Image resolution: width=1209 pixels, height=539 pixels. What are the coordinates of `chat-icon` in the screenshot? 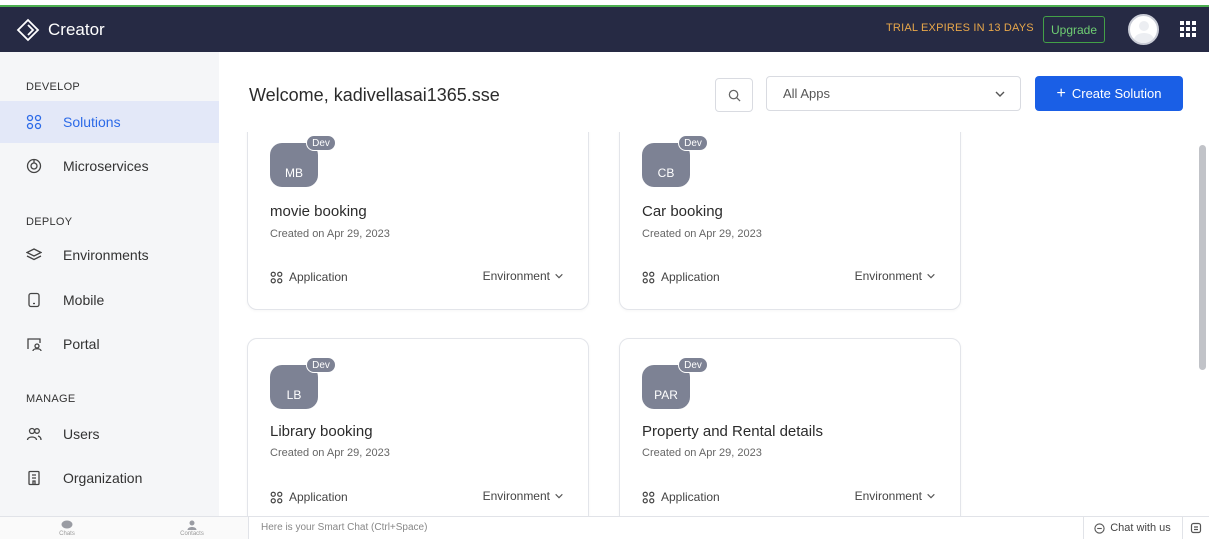 It's located at (1099, 528).